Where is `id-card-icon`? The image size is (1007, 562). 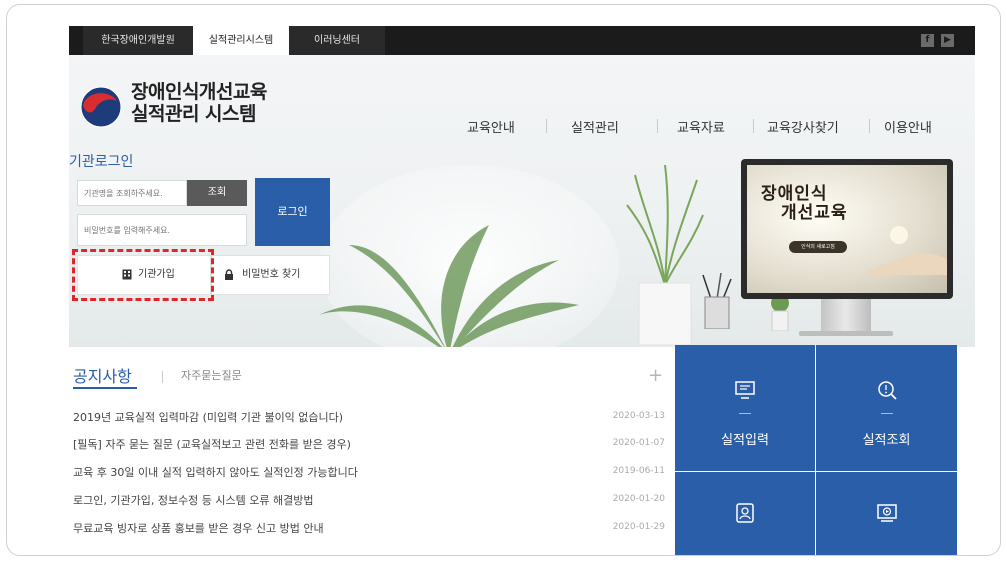 id-card-icon is located at coordinates (745, 513).